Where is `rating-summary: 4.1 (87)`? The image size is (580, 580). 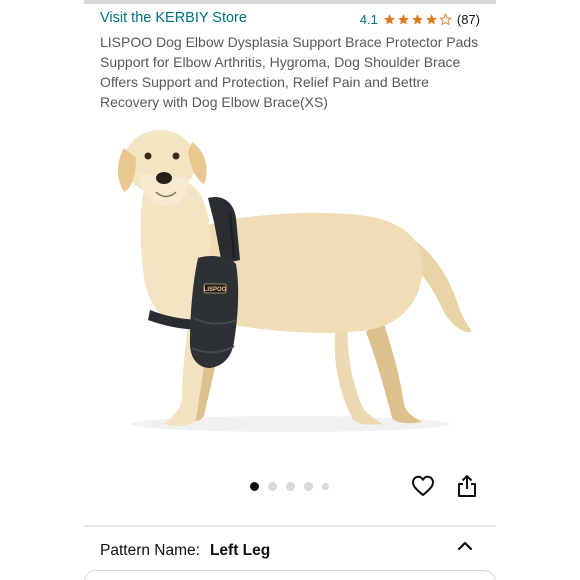
rating-summary: 4.1 (87) is located at coordinates (420, 19).